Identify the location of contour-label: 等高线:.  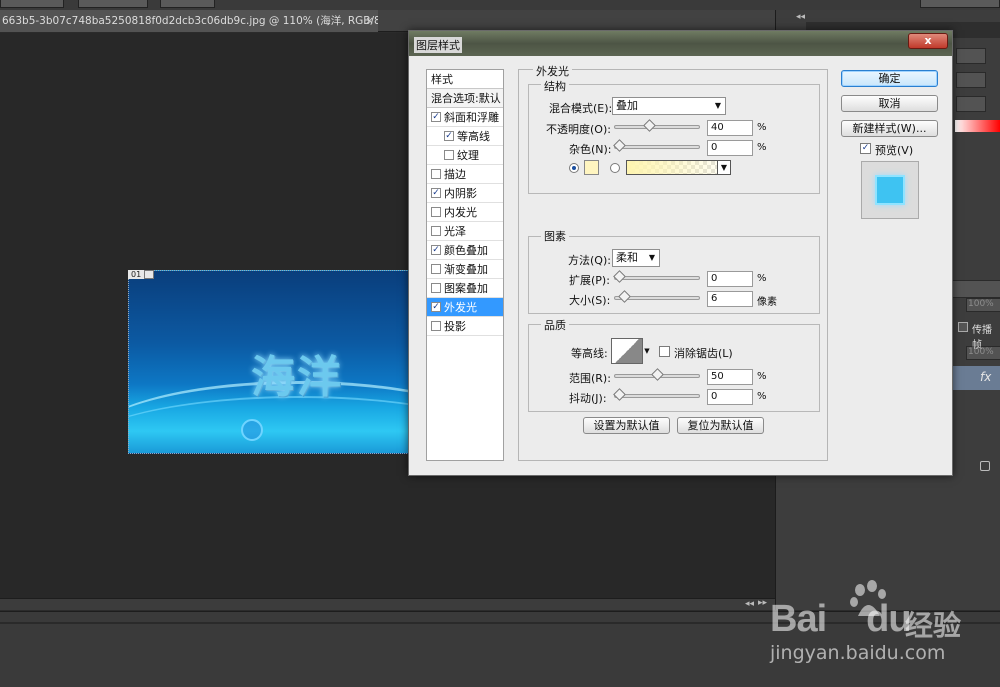
(589, 353).